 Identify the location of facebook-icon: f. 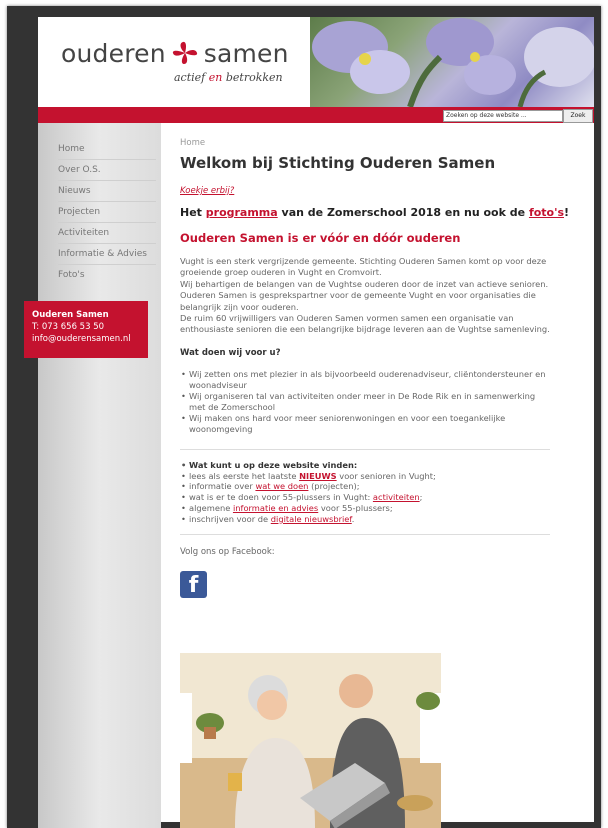
(193, 584).